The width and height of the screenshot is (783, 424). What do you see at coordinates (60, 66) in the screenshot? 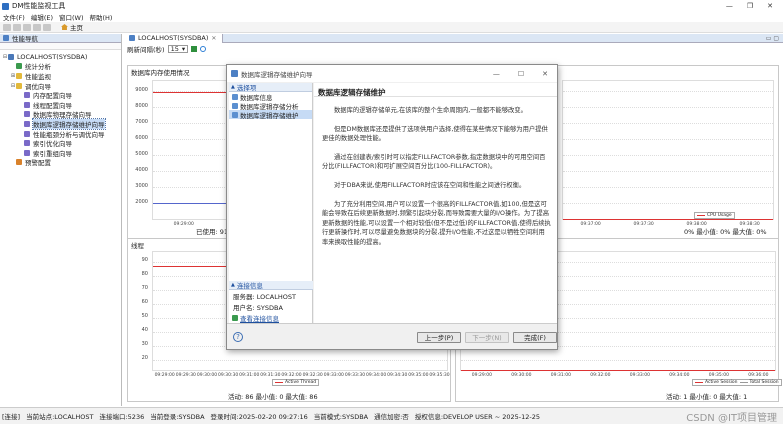
I see `tree-item: 统计分析` at bounding box center [60, 66].